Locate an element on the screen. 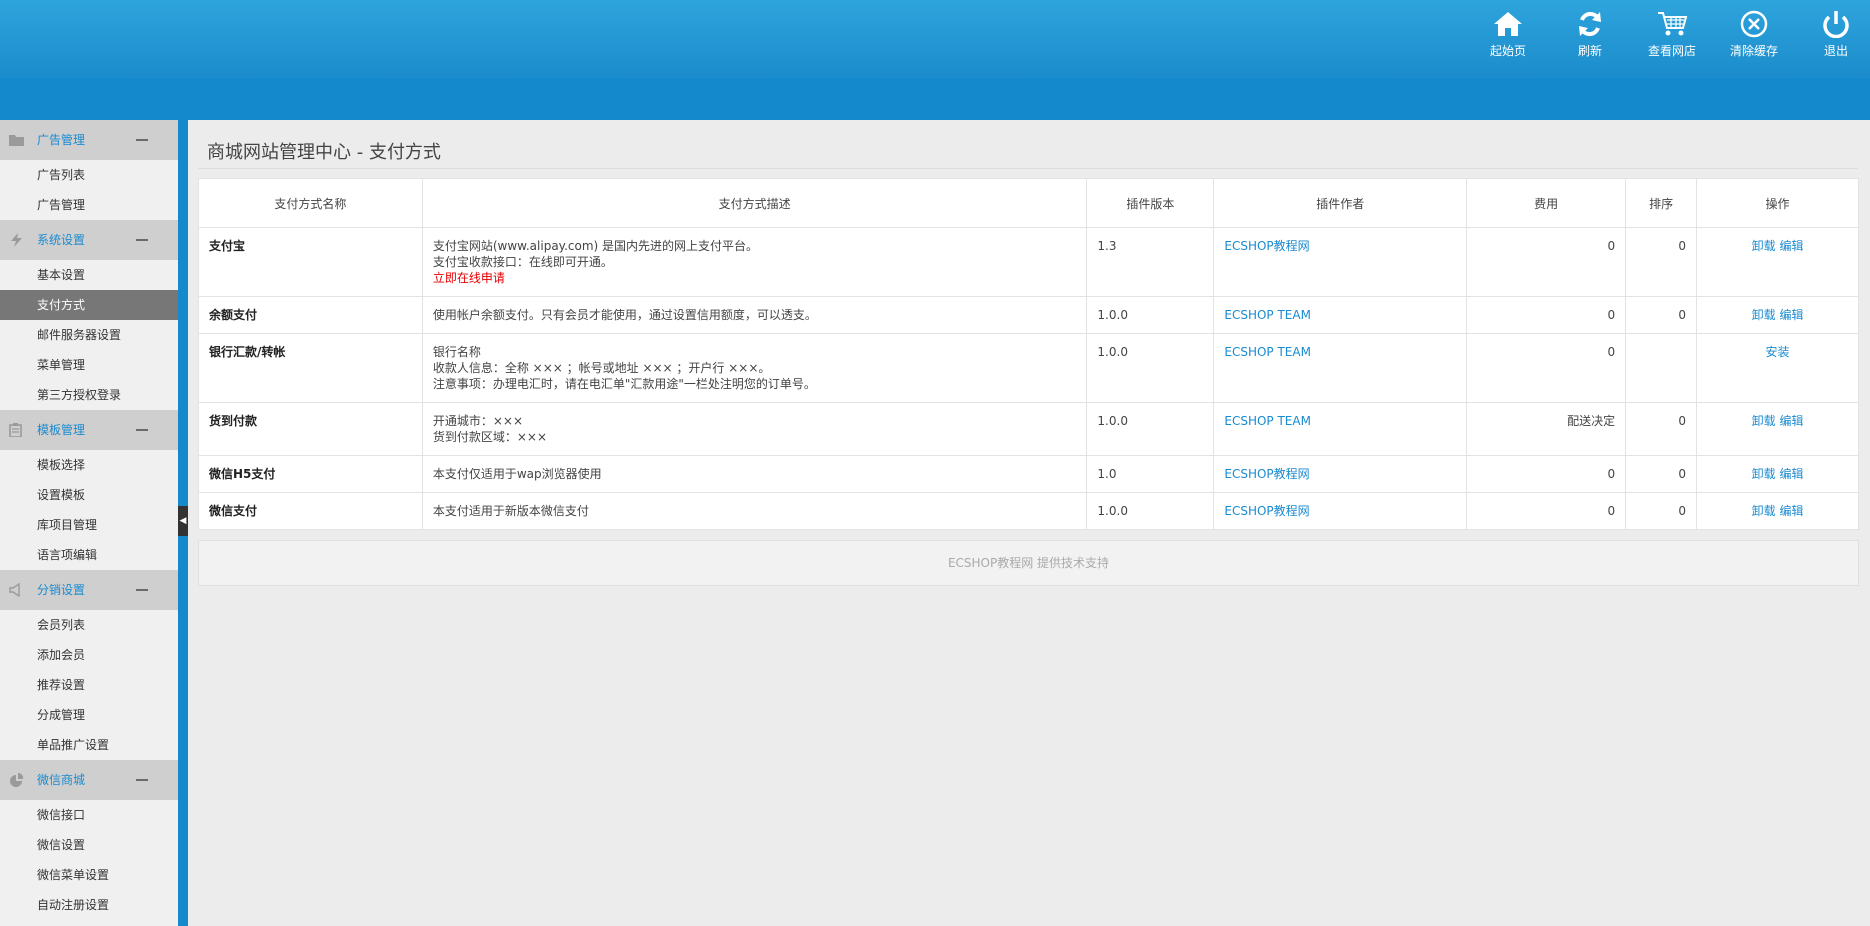 This screenshot has width=1870, height=926. column-header: 支付方式描述 is located at coordinates (754, 203).